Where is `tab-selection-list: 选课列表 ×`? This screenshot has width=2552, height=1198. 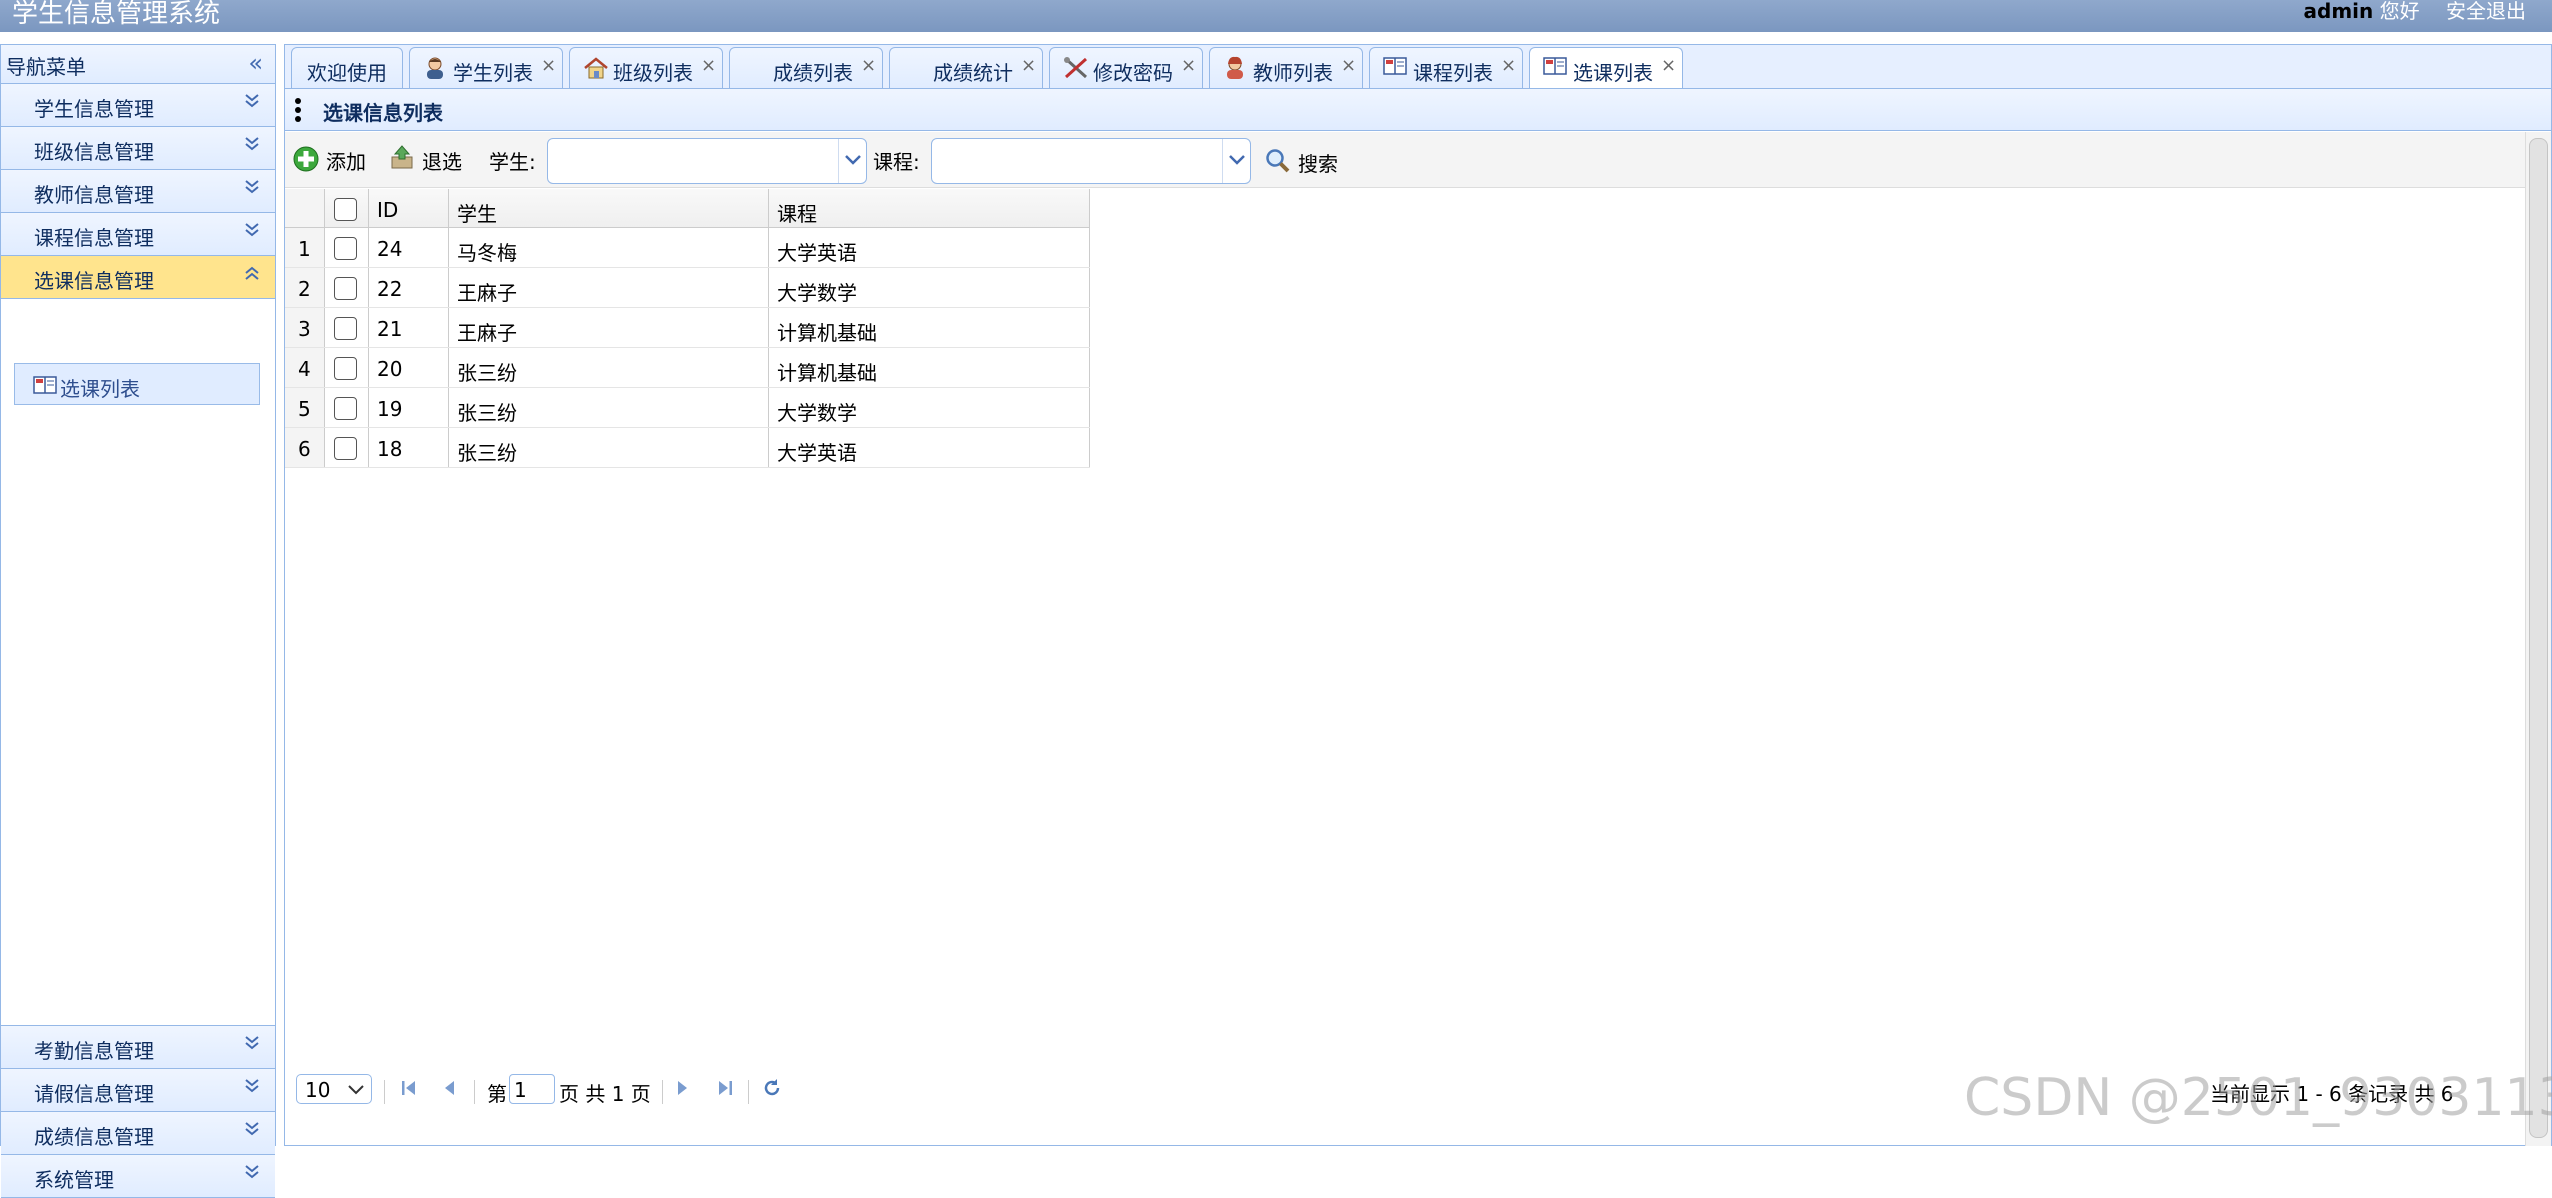 tab-selection-list: 选课列表 × is located at coordinates (1606, 69).